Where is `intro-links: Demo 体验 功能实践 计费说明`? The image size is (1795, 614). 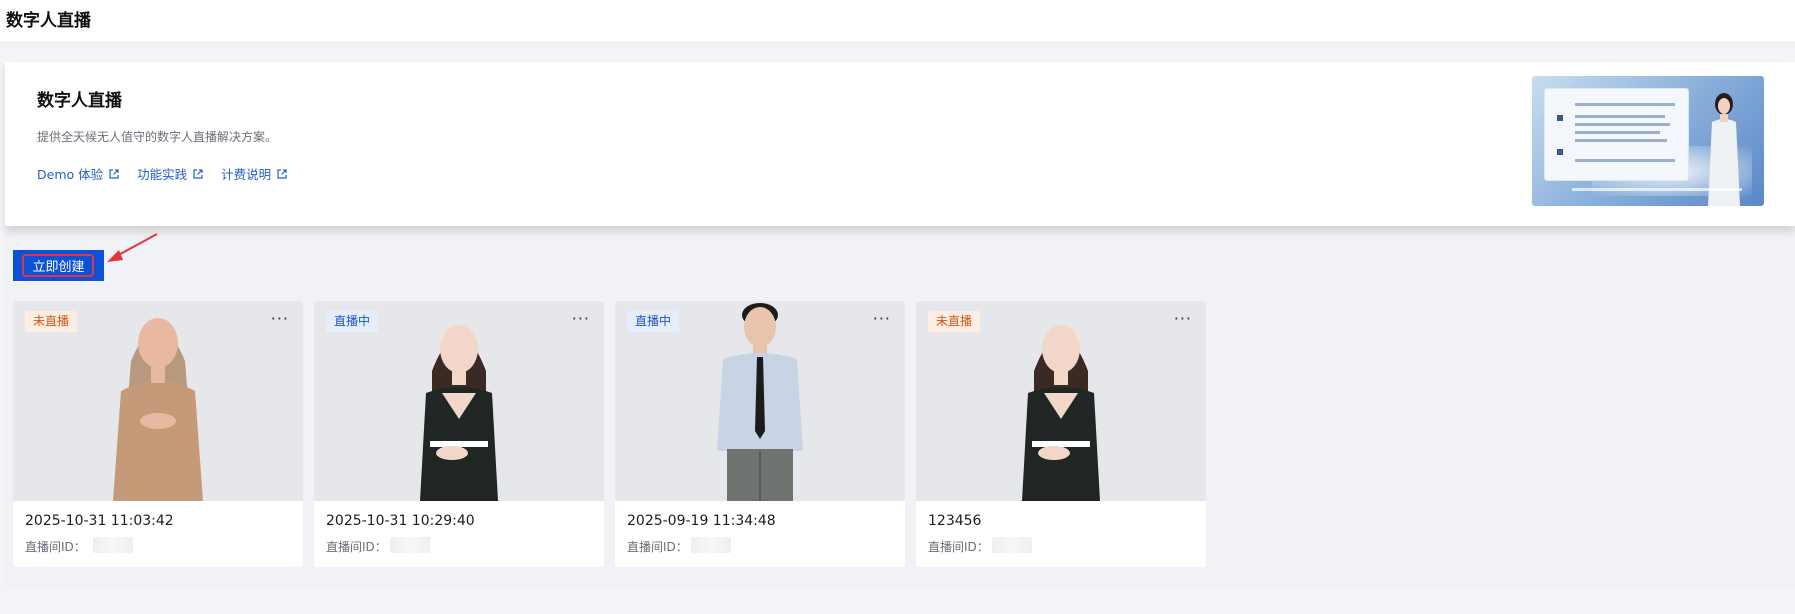 intro-links: Demo 体验 功能实践 计费说明 is located at coordinates (162, 173).